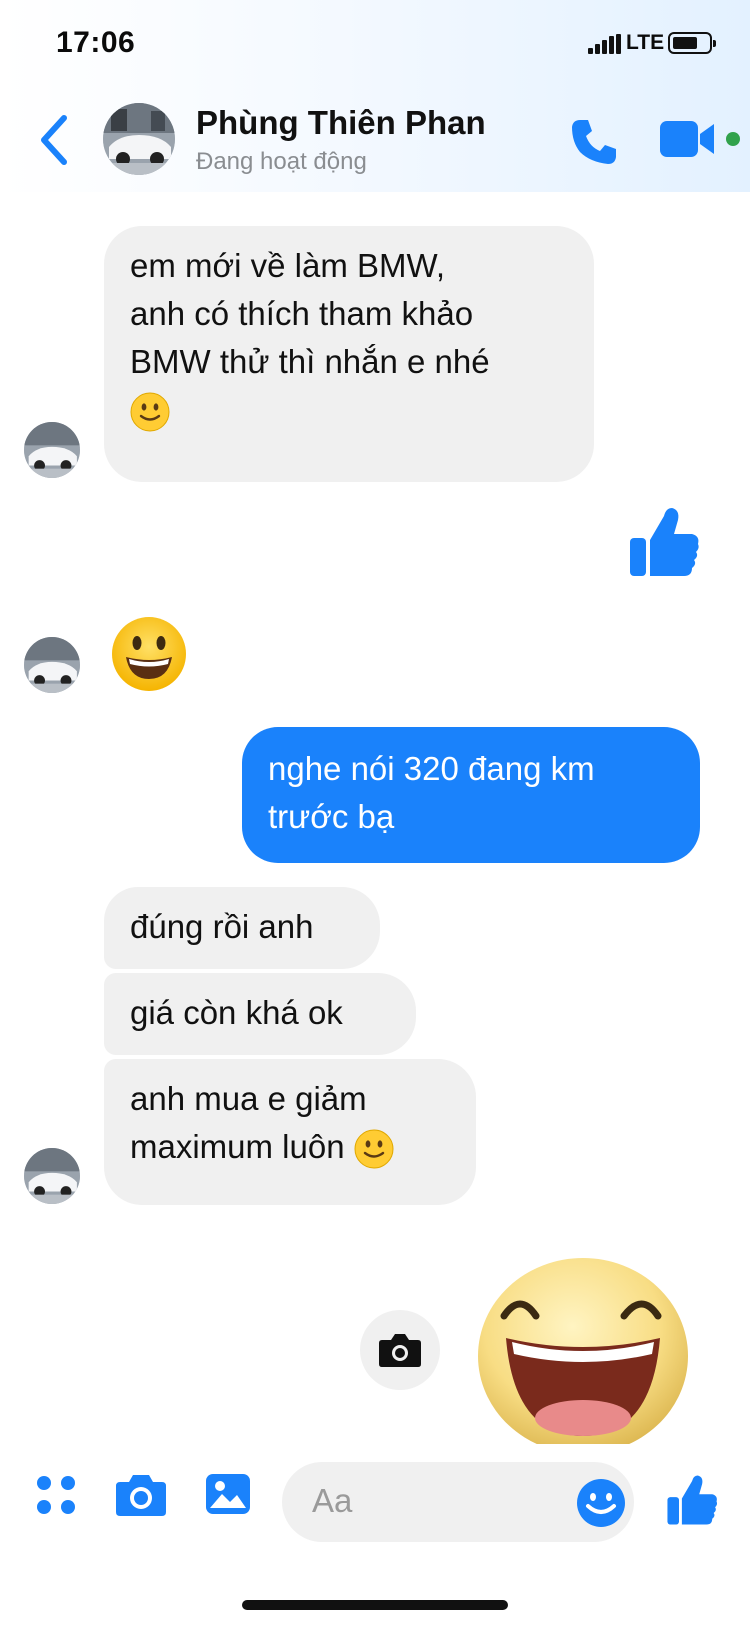 The width and height of the screenshot is (750, 1626). I want to click on camera-quick-button, so click(400, 1350).